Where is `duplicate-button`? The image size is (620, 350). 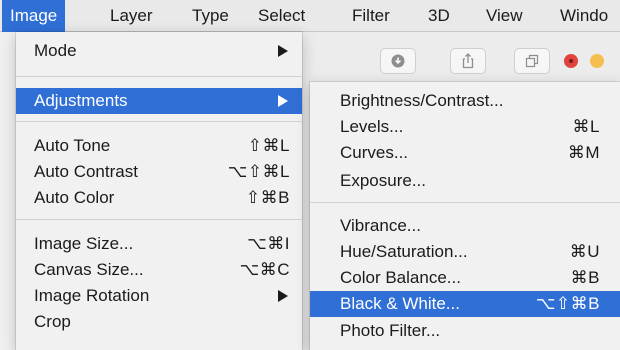 duplicate-button is located at coordinates (532, 61).